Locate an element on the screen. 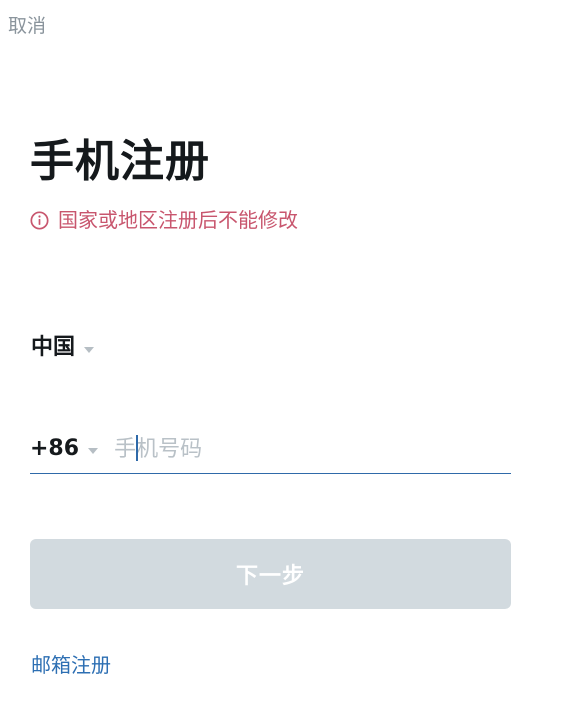 The height and width of the screenshot is (727, 588). info-circle-icon is located at coordinates (39, 220).